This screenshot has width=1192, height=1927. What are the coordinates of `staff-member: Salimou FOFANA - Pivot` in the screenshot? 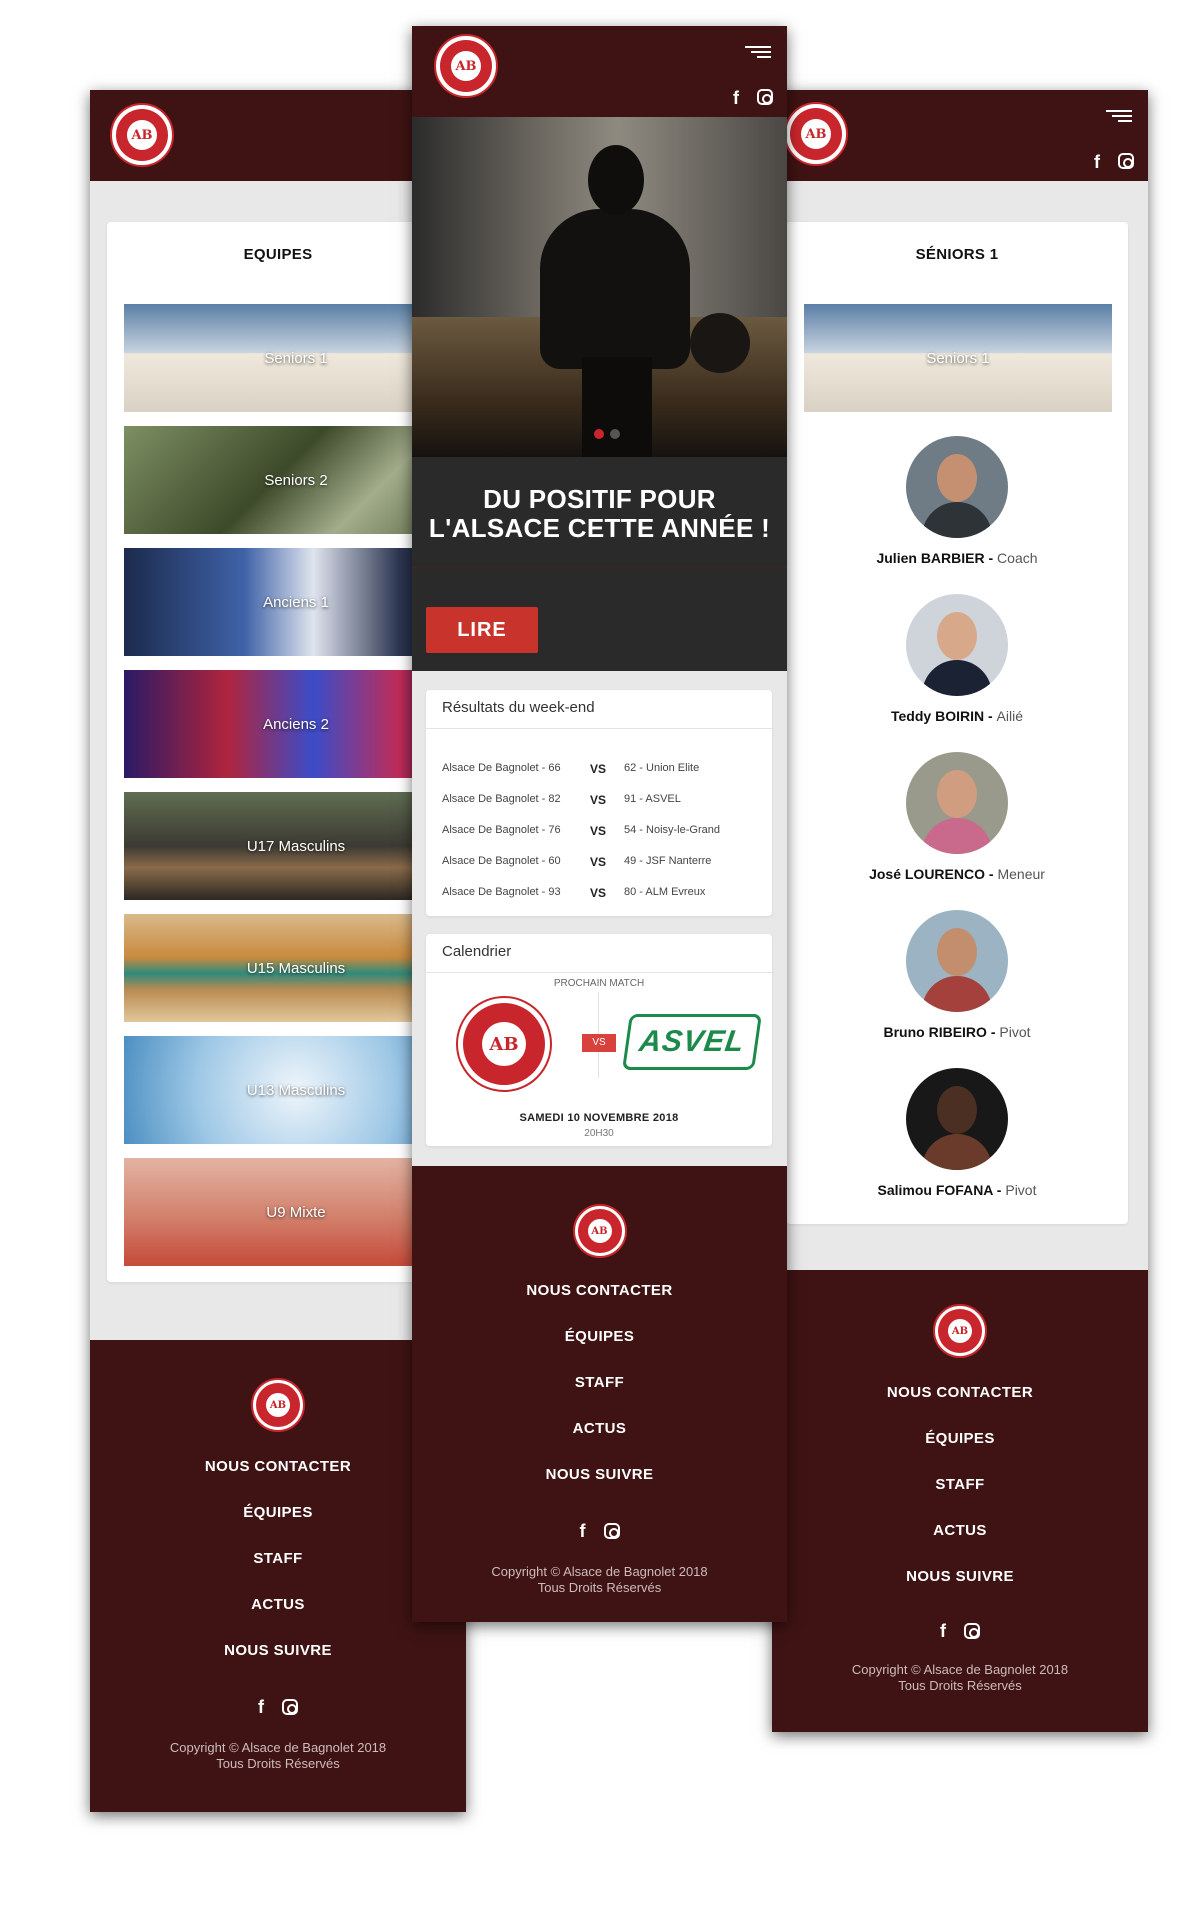 It's located at (957, 1133).